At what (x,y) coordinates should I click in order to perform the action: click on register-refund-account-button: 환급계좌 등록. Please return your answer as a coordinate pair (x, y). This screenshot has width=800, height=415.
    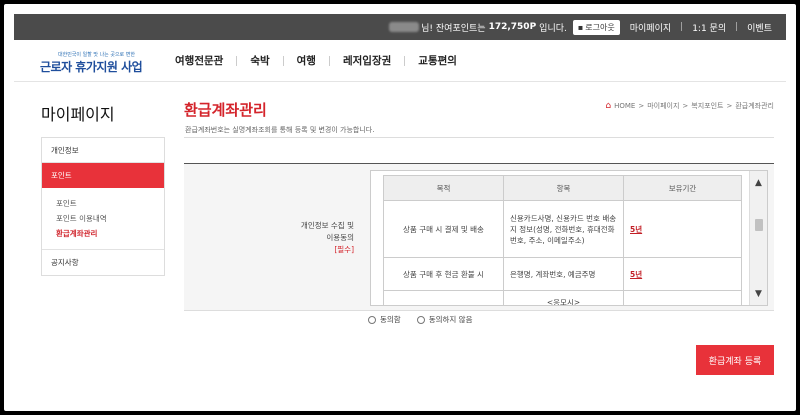
    Looking at the image, I should click on (735, 360).